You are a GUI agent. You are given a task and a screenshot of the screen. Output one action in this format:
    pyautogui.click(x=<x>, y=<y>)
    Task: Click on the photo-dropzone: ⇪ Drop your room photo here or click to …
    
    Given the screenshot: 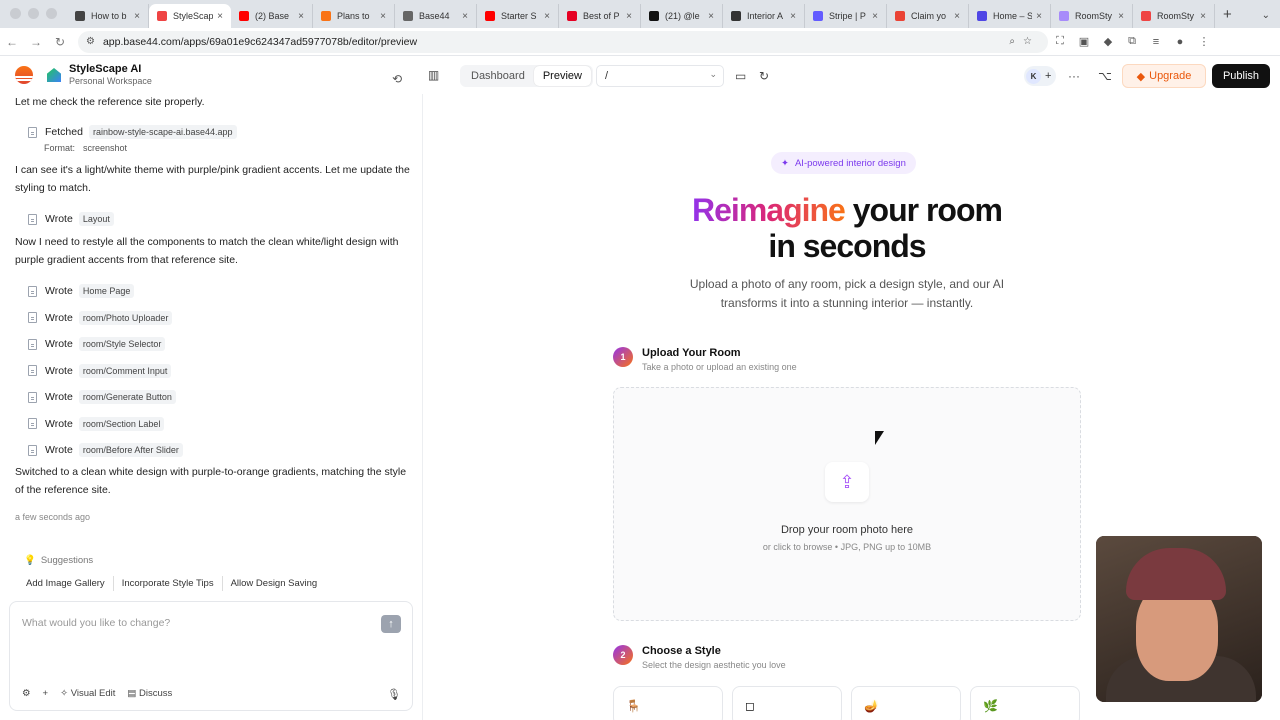 What is the action you would take?
    pyautogui.click(x=847, y=504)
    